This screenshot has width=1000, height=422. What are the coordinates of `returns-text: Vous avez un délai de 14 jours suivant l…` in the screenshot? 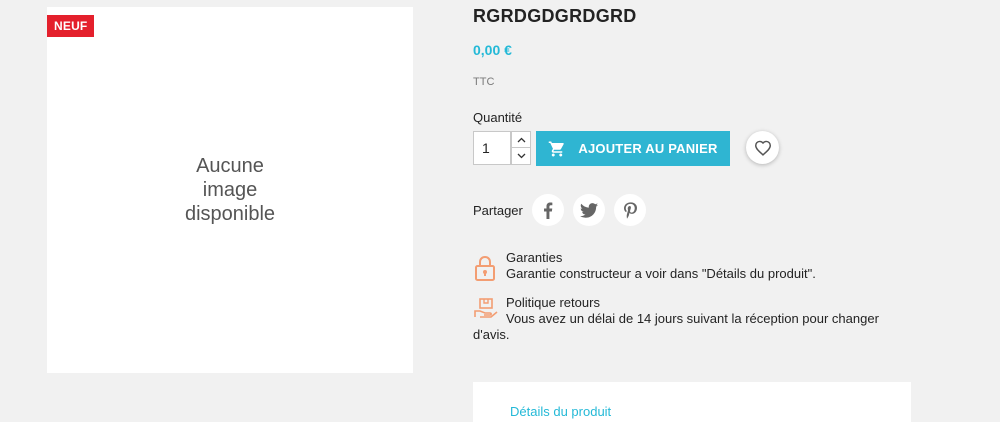 It's located at (676, 326).